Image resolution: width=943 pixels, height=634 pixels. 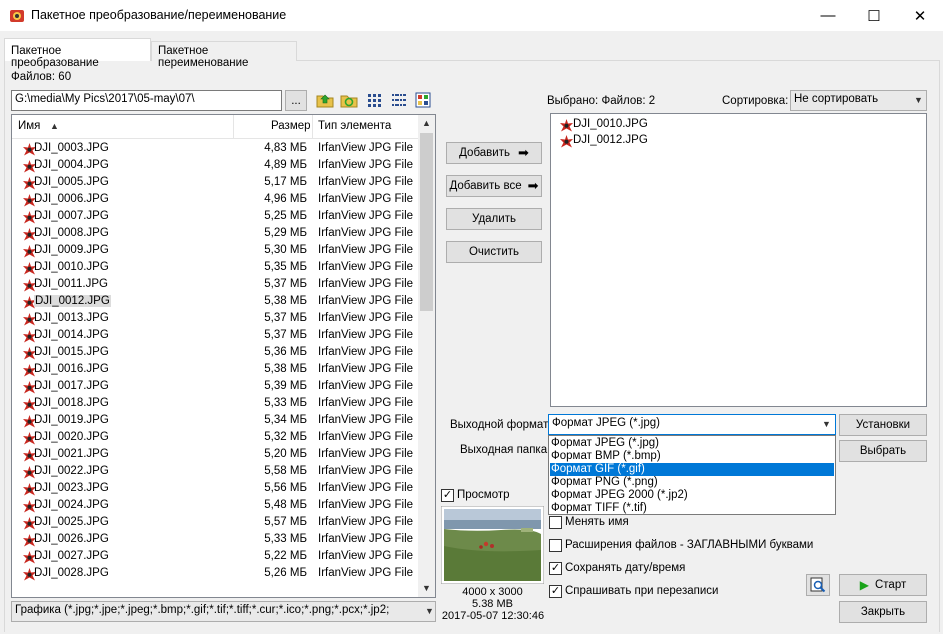 What do you see at coordinates (426, 588) in the screenshot?
I see `scroll-down-icon: ▼` at bounding box center [426, 588].